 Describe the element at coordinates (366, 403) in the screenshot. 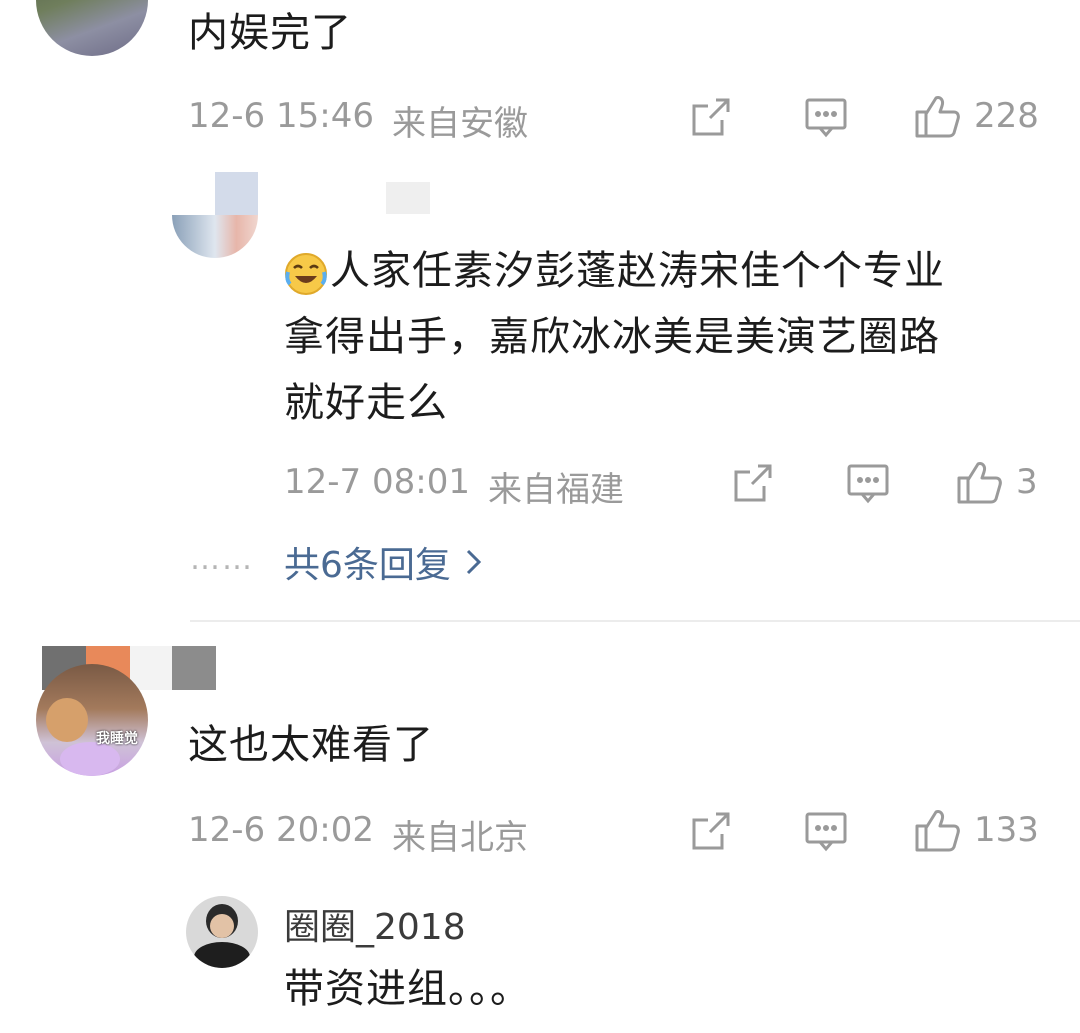

I see `reply-text-line-3: 就好走么` at that location.